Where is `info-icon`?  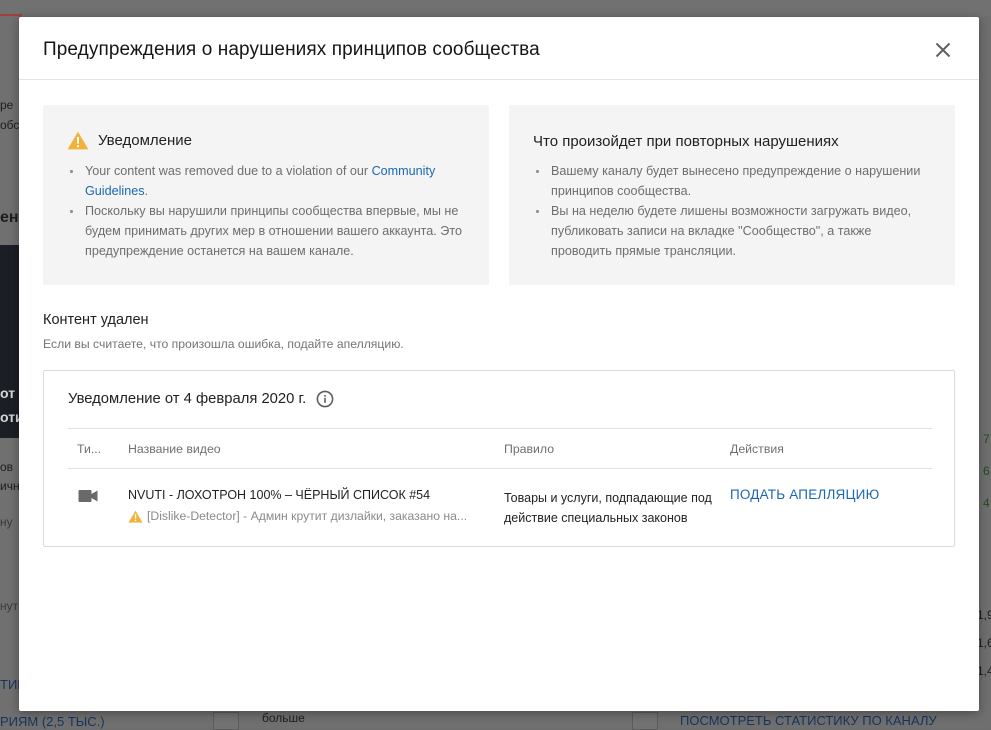
info-icon is located at coordinates (325, 399).